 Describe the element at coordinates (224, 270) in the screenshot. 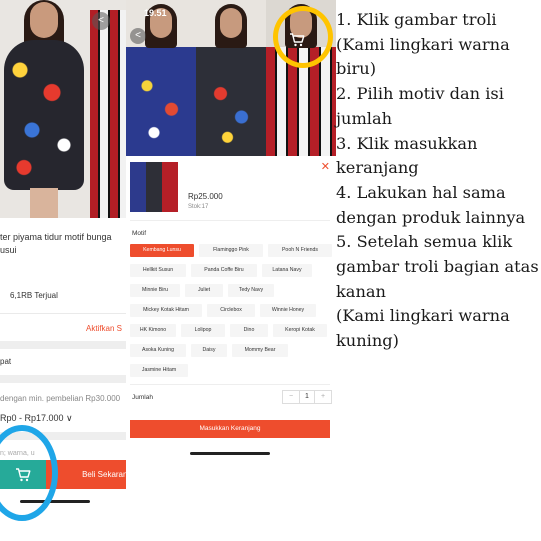

I see `motif-option: Panda Coffe Biru` at that location.